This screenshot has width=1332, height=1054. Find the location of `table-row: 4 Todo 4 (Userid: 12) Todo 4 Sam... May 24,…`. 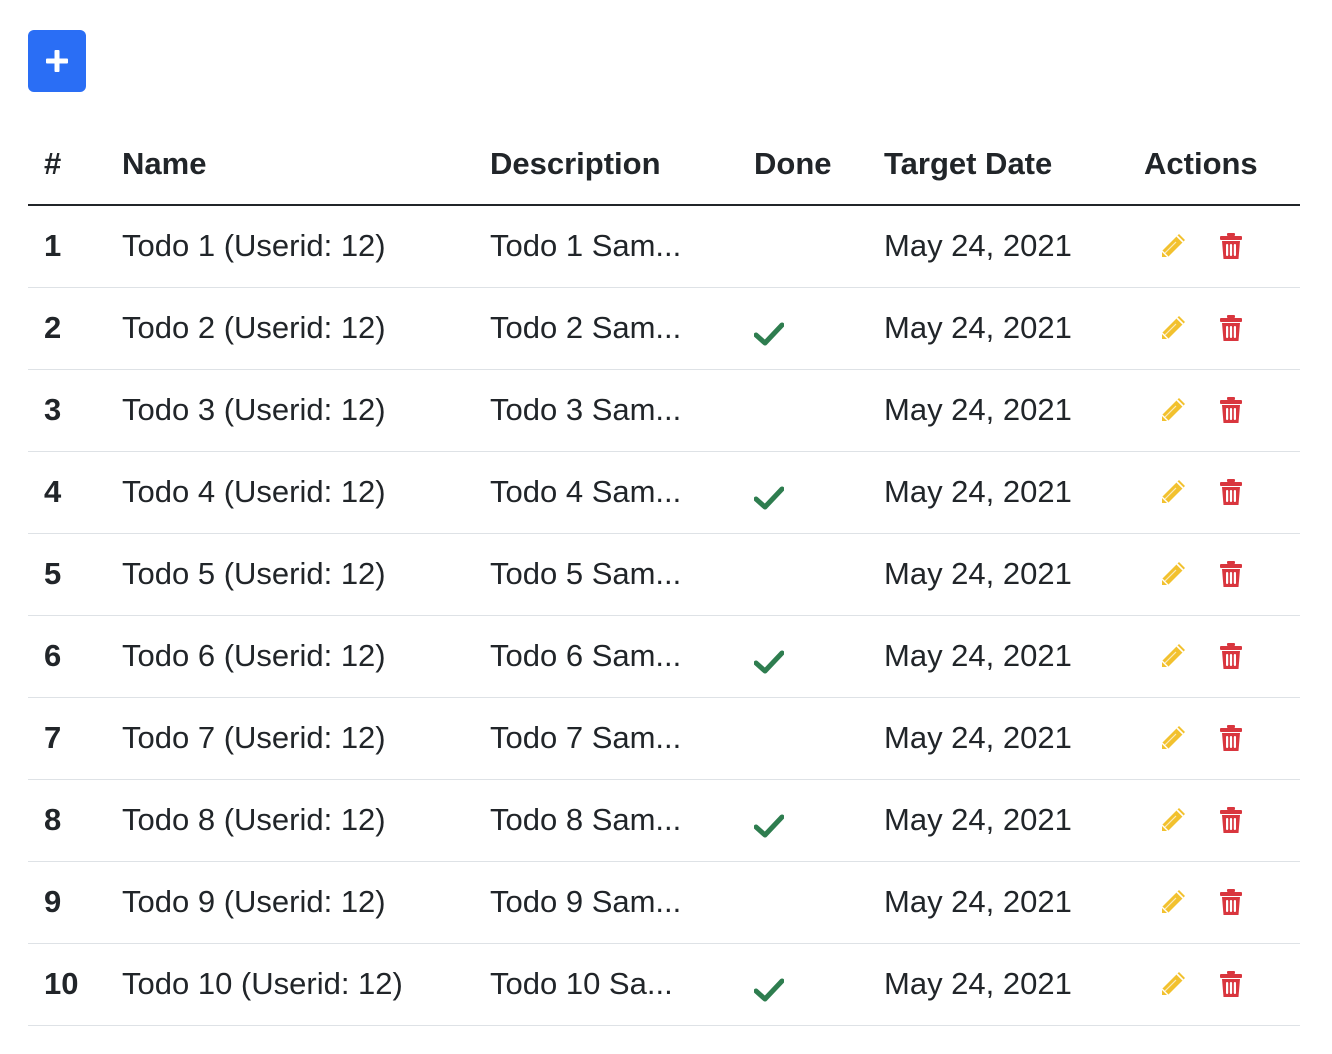

table-row: 4 Todo 4 (Userid: 12) Todo 4 Sam... May 24,… is located at coordinates (664, 492).